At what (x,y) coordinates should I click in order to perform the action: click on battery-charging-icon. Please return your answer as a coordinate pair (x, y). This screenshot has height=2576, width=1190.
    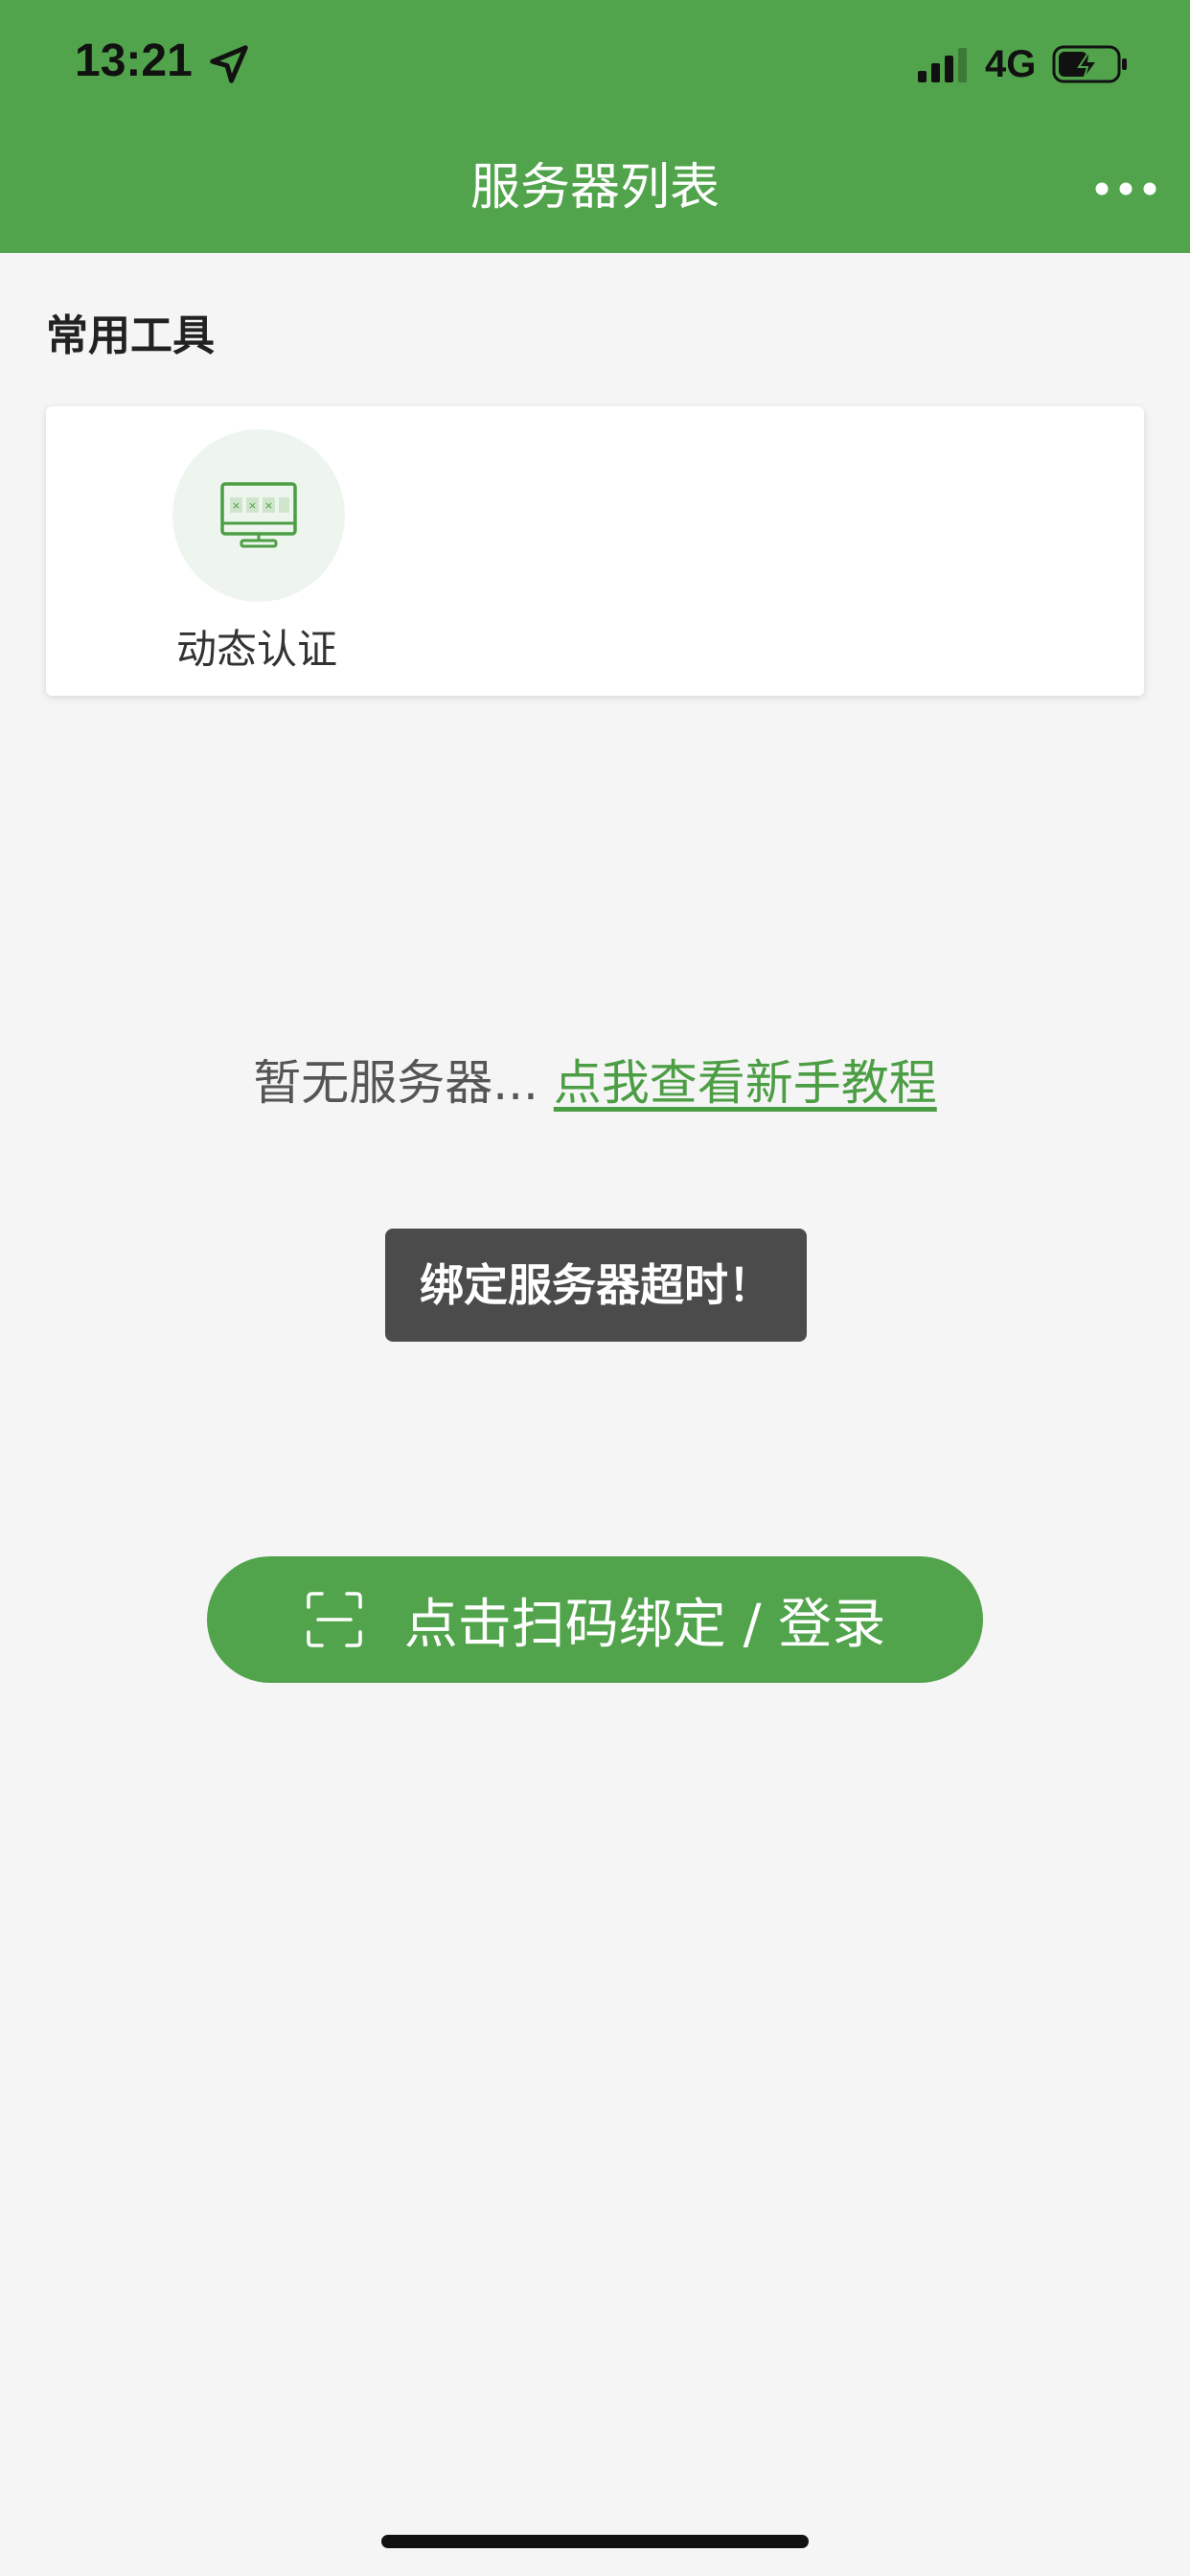
    Looking at the image, I should click on (1090, 64).